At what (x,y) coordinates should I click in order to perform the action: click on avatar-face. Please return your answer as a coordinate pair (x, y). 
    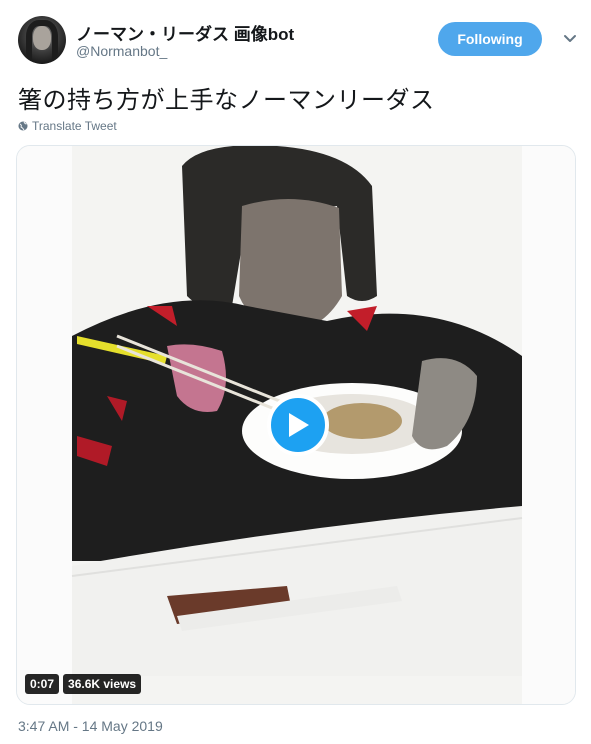
    Looking at the image, I should click on (42, 38).